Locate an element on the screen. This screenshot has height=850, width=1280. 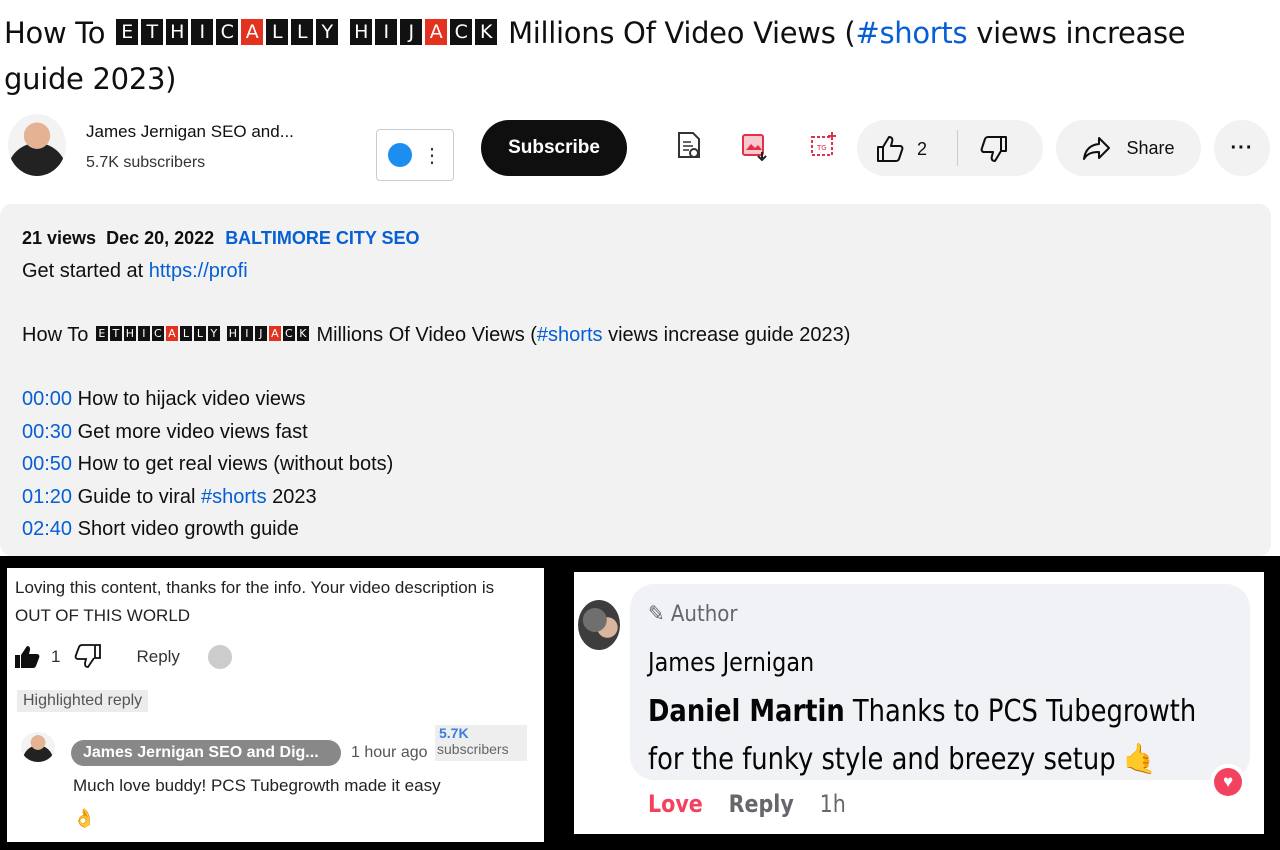
fb-comment-author: James Jernigan is located at coordinates (731, 663).